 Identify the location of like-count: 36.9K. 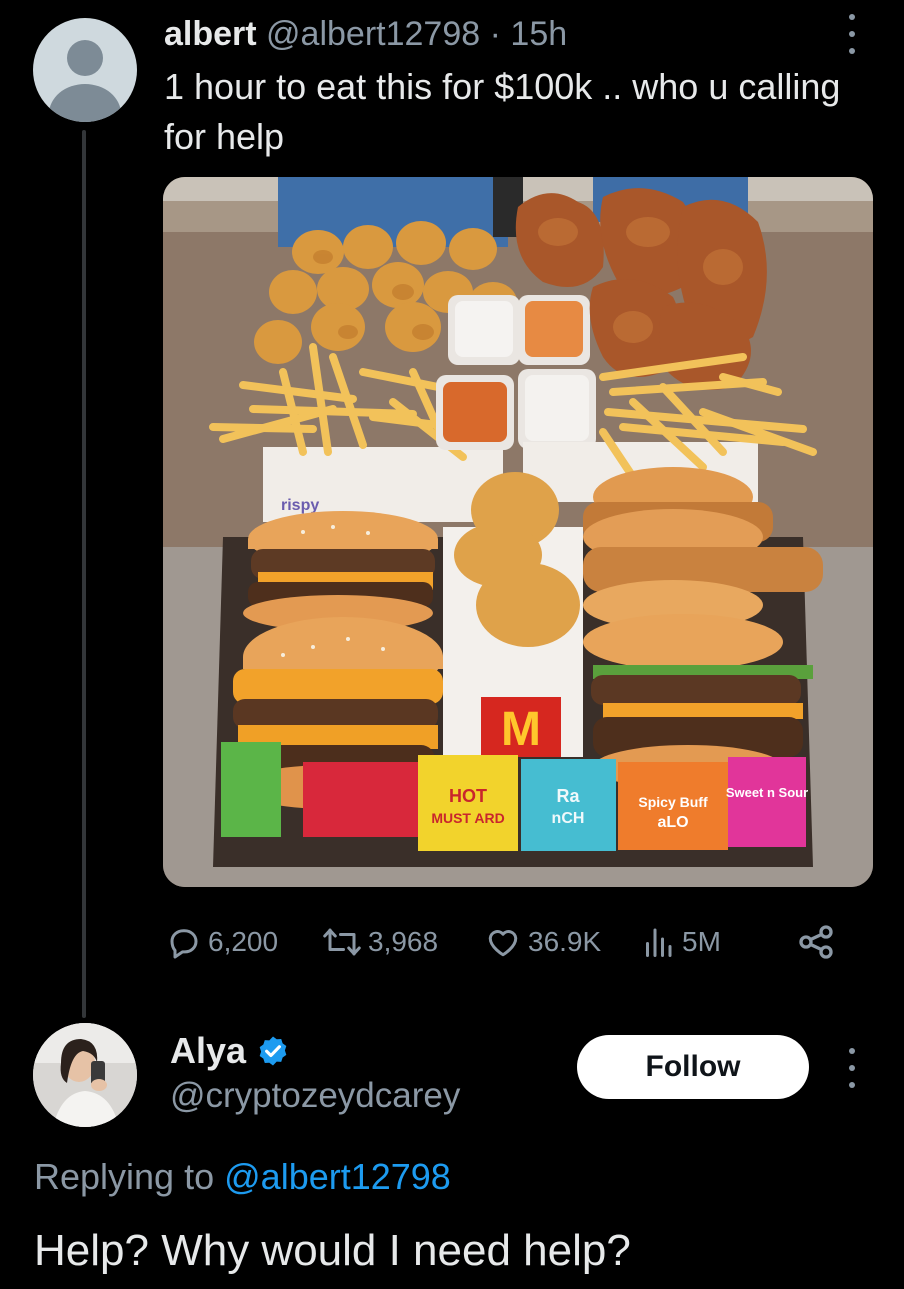
(565, 941).